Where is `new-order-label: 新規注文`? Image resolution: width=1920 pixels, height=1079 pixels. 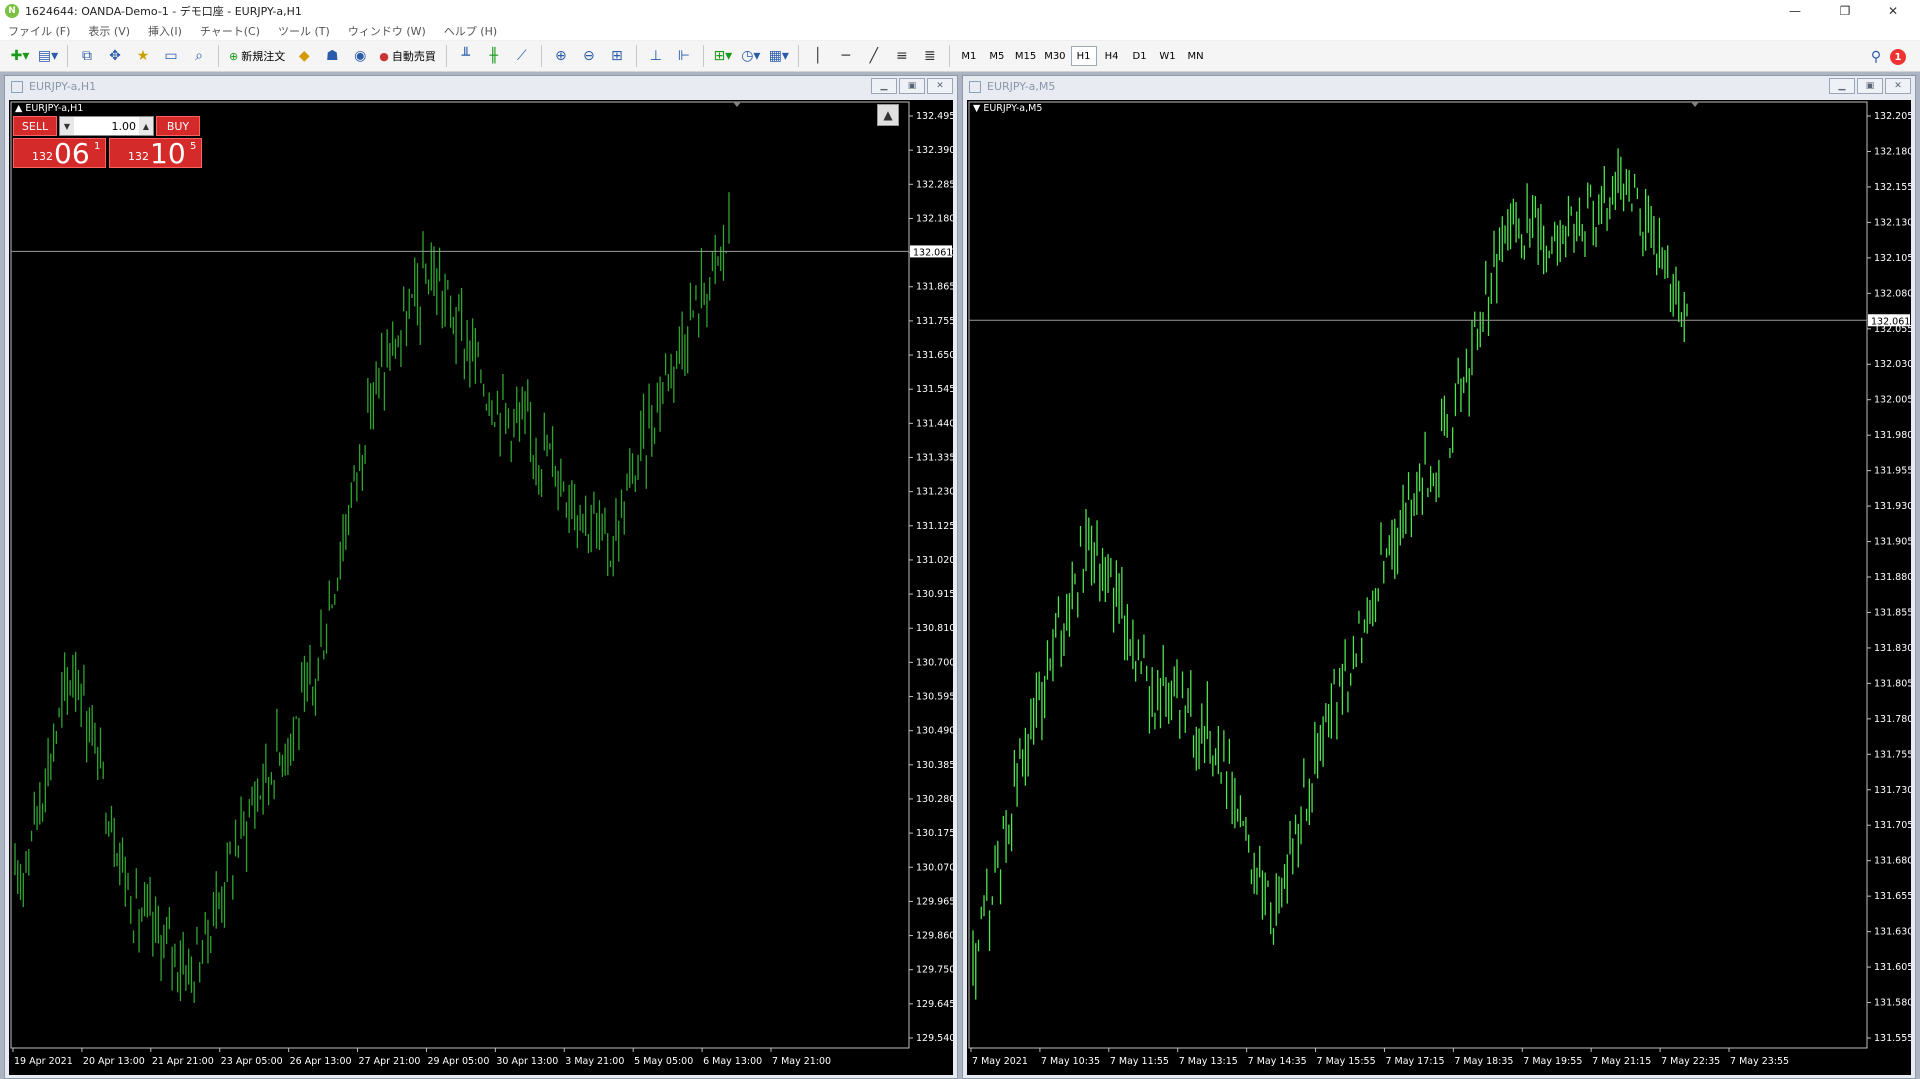
new-order-label: 新規注文 is located at coordinates (263, 56).